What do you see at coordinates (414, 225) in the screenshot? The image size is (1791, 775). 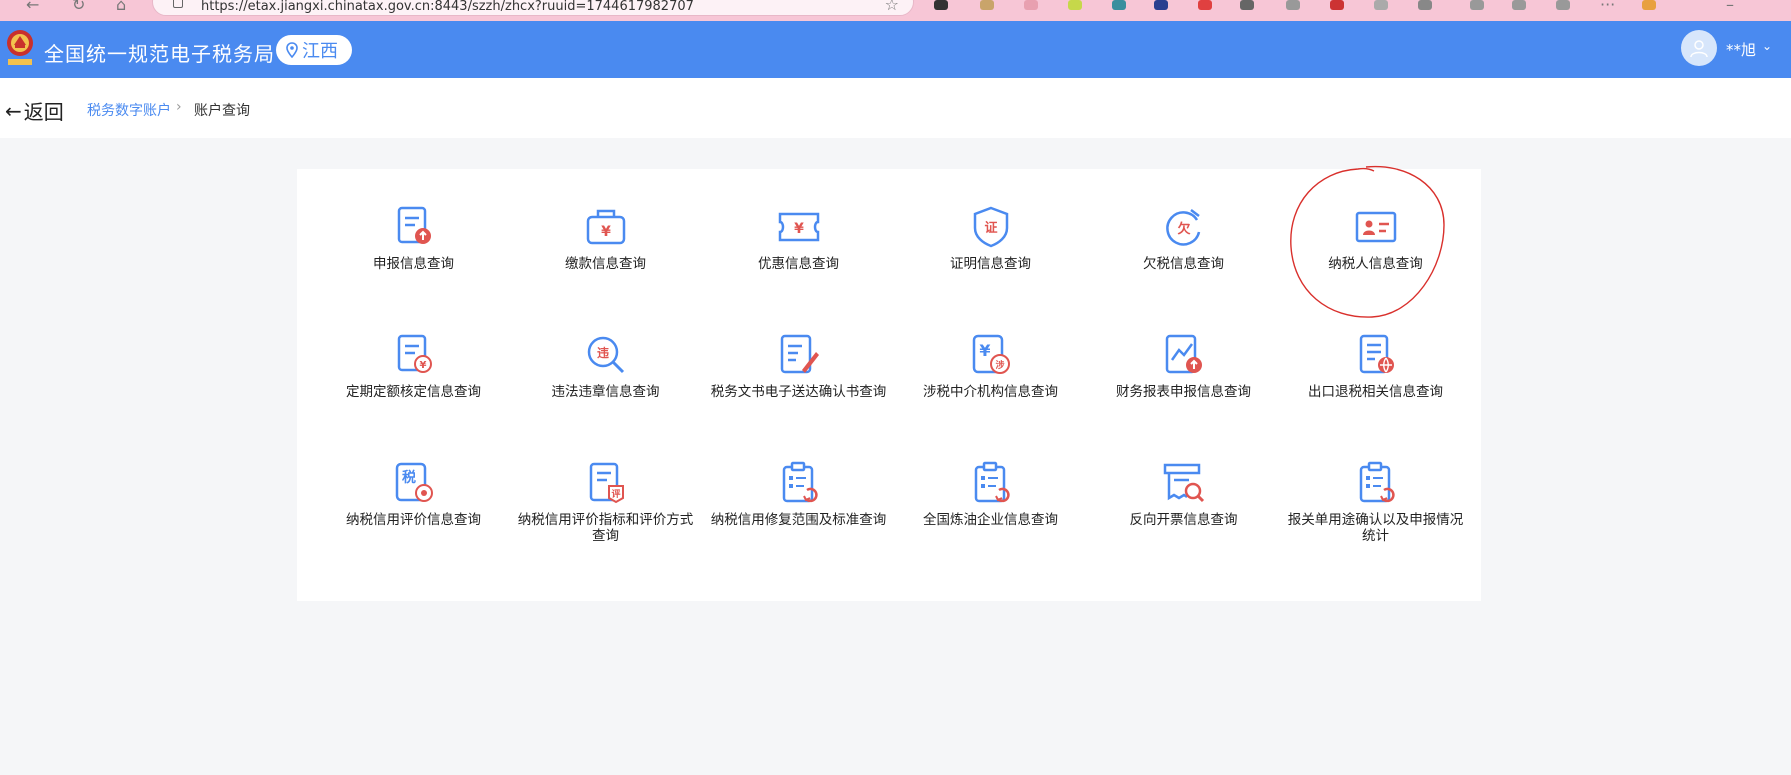 I see `declaration-icon` at bounding box center [414, 225].